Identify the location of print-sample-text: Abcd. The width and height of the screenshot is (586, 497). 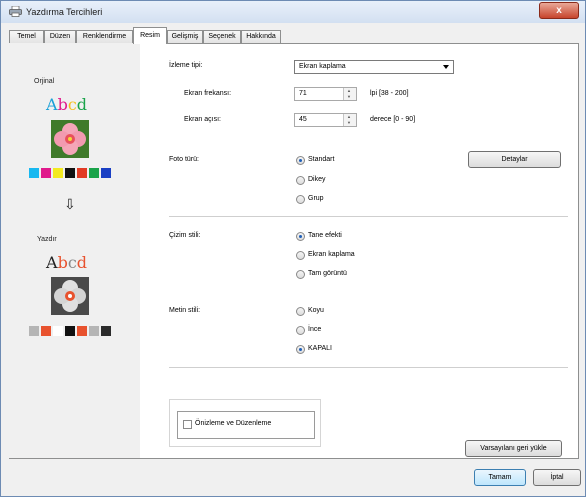
(67, 262).